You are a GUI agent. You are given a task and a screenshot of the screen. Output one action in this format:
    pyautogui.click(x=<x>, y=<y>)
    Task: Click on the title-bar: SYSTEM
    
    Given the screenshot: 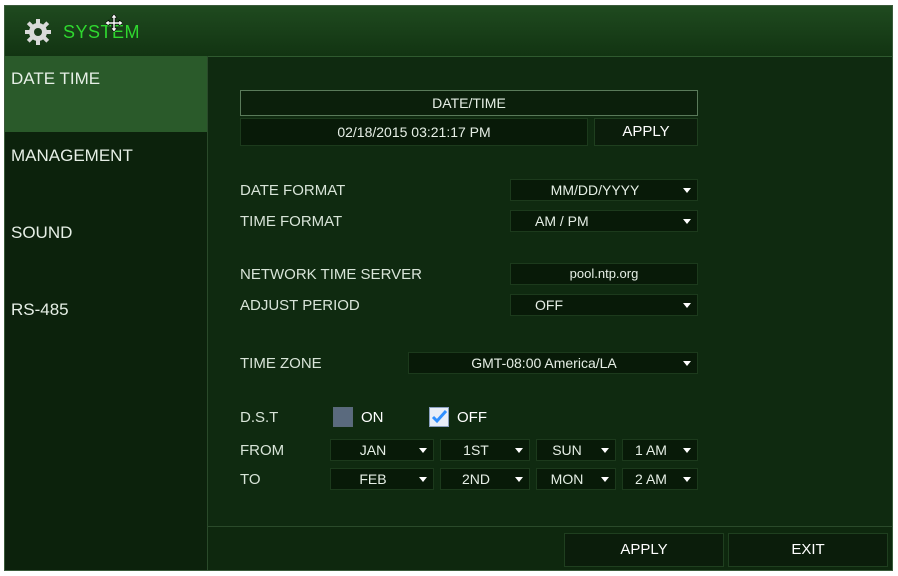 What is the action you would take?
    pyautogui.click(x=448, y=31)
    